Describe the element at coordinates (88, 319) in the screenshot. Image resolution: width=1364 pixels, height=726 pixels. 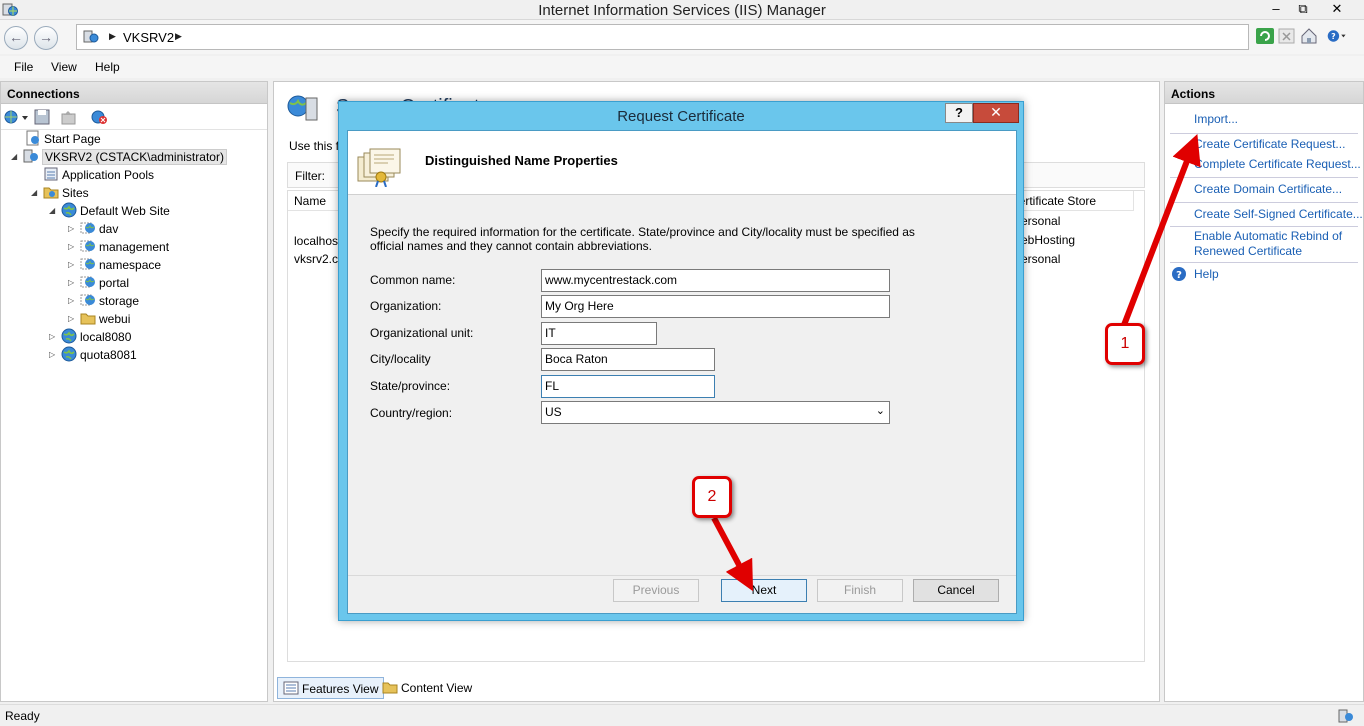
I see `folder-icon` at that location.